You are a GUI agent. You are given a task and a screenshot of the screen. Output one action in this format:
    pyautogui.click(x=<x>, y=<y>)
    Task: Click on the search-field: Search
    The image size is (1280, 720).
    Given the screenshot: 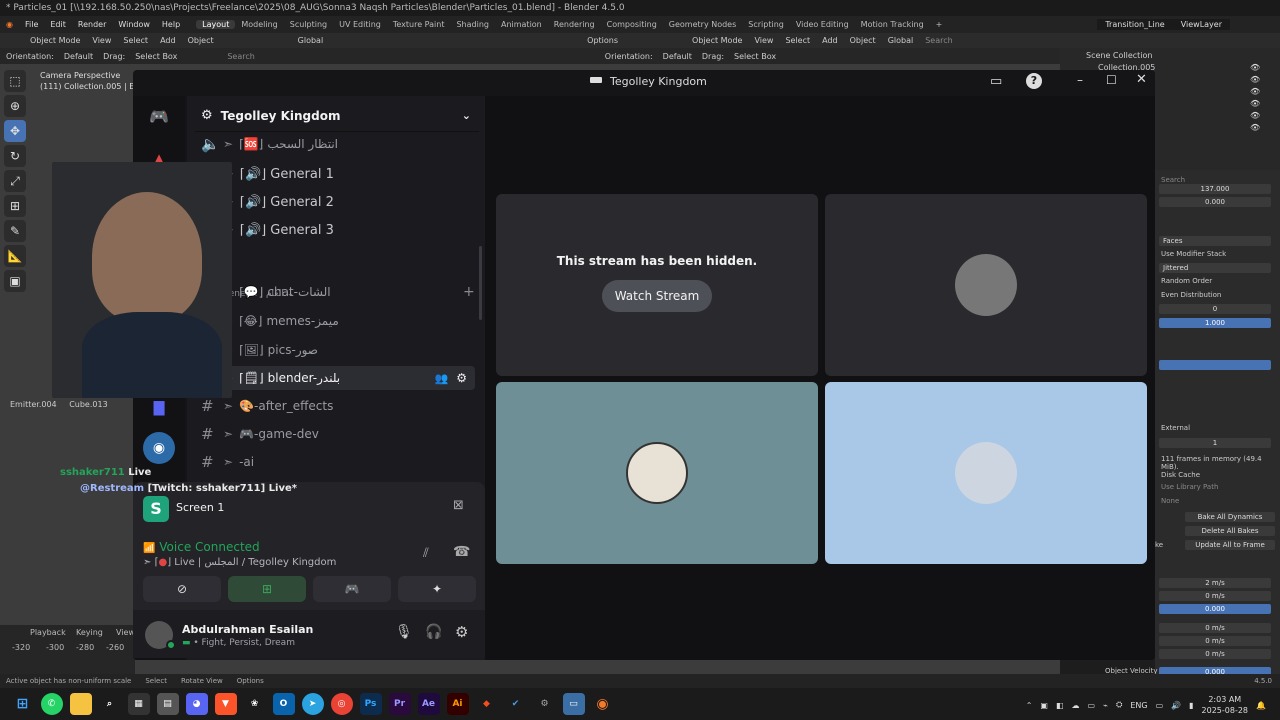 What is the action you would take?
    pyautogui.click(x=938, y=40)
    